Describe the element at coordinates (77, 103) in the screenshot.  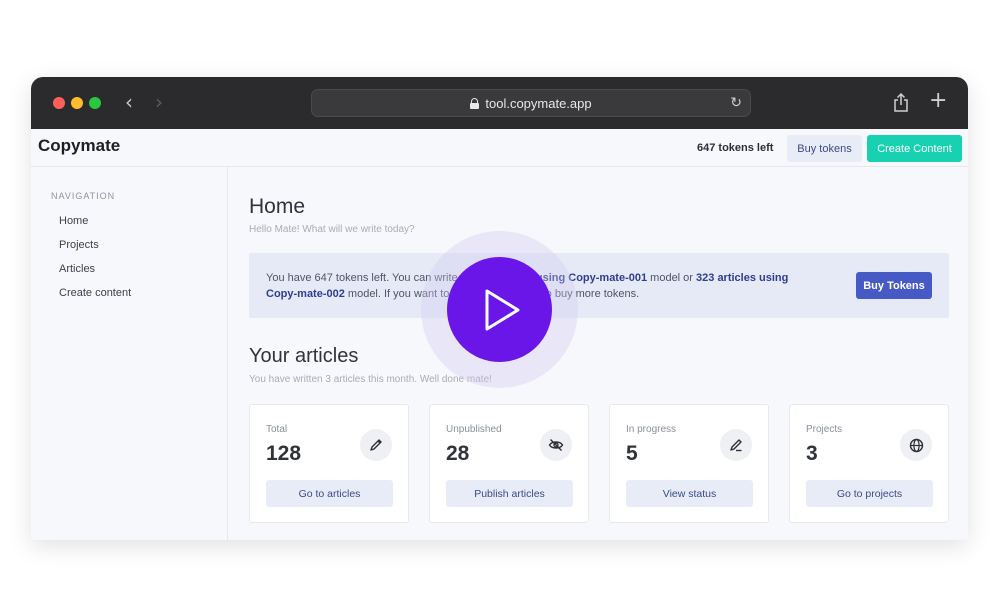
I see `minimize-window-button` at that location.